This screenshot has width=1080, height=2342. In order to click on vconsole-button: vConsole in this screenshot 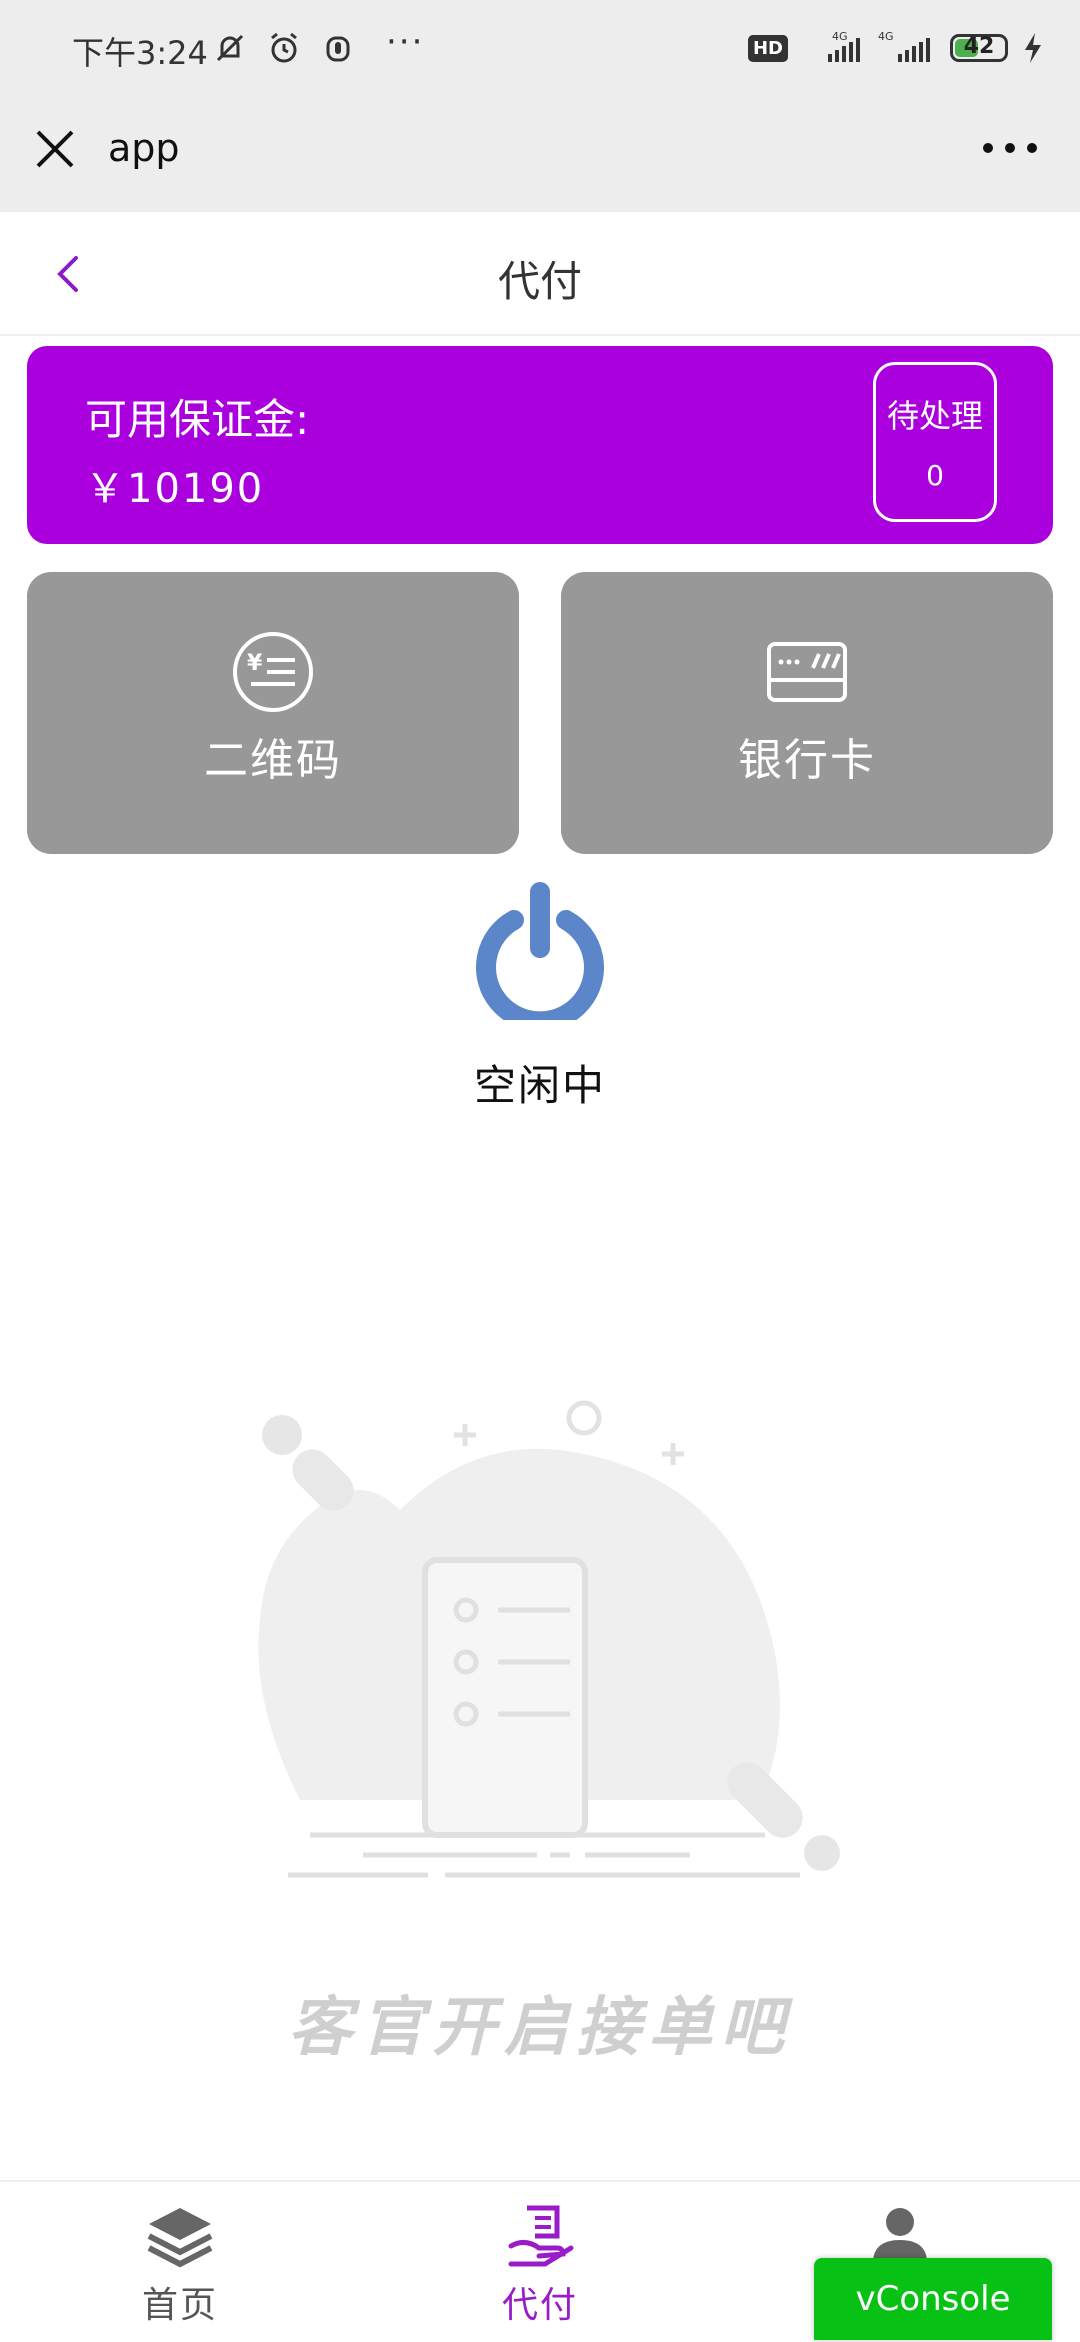, I will do `click(933, 2299)`.